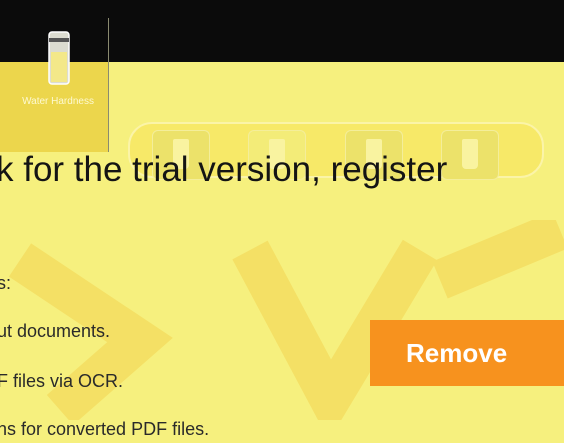 The height and width of the screenshot is (443, 564). I want to click on trial-line: ns for converted PDF files., so click(105, 429).